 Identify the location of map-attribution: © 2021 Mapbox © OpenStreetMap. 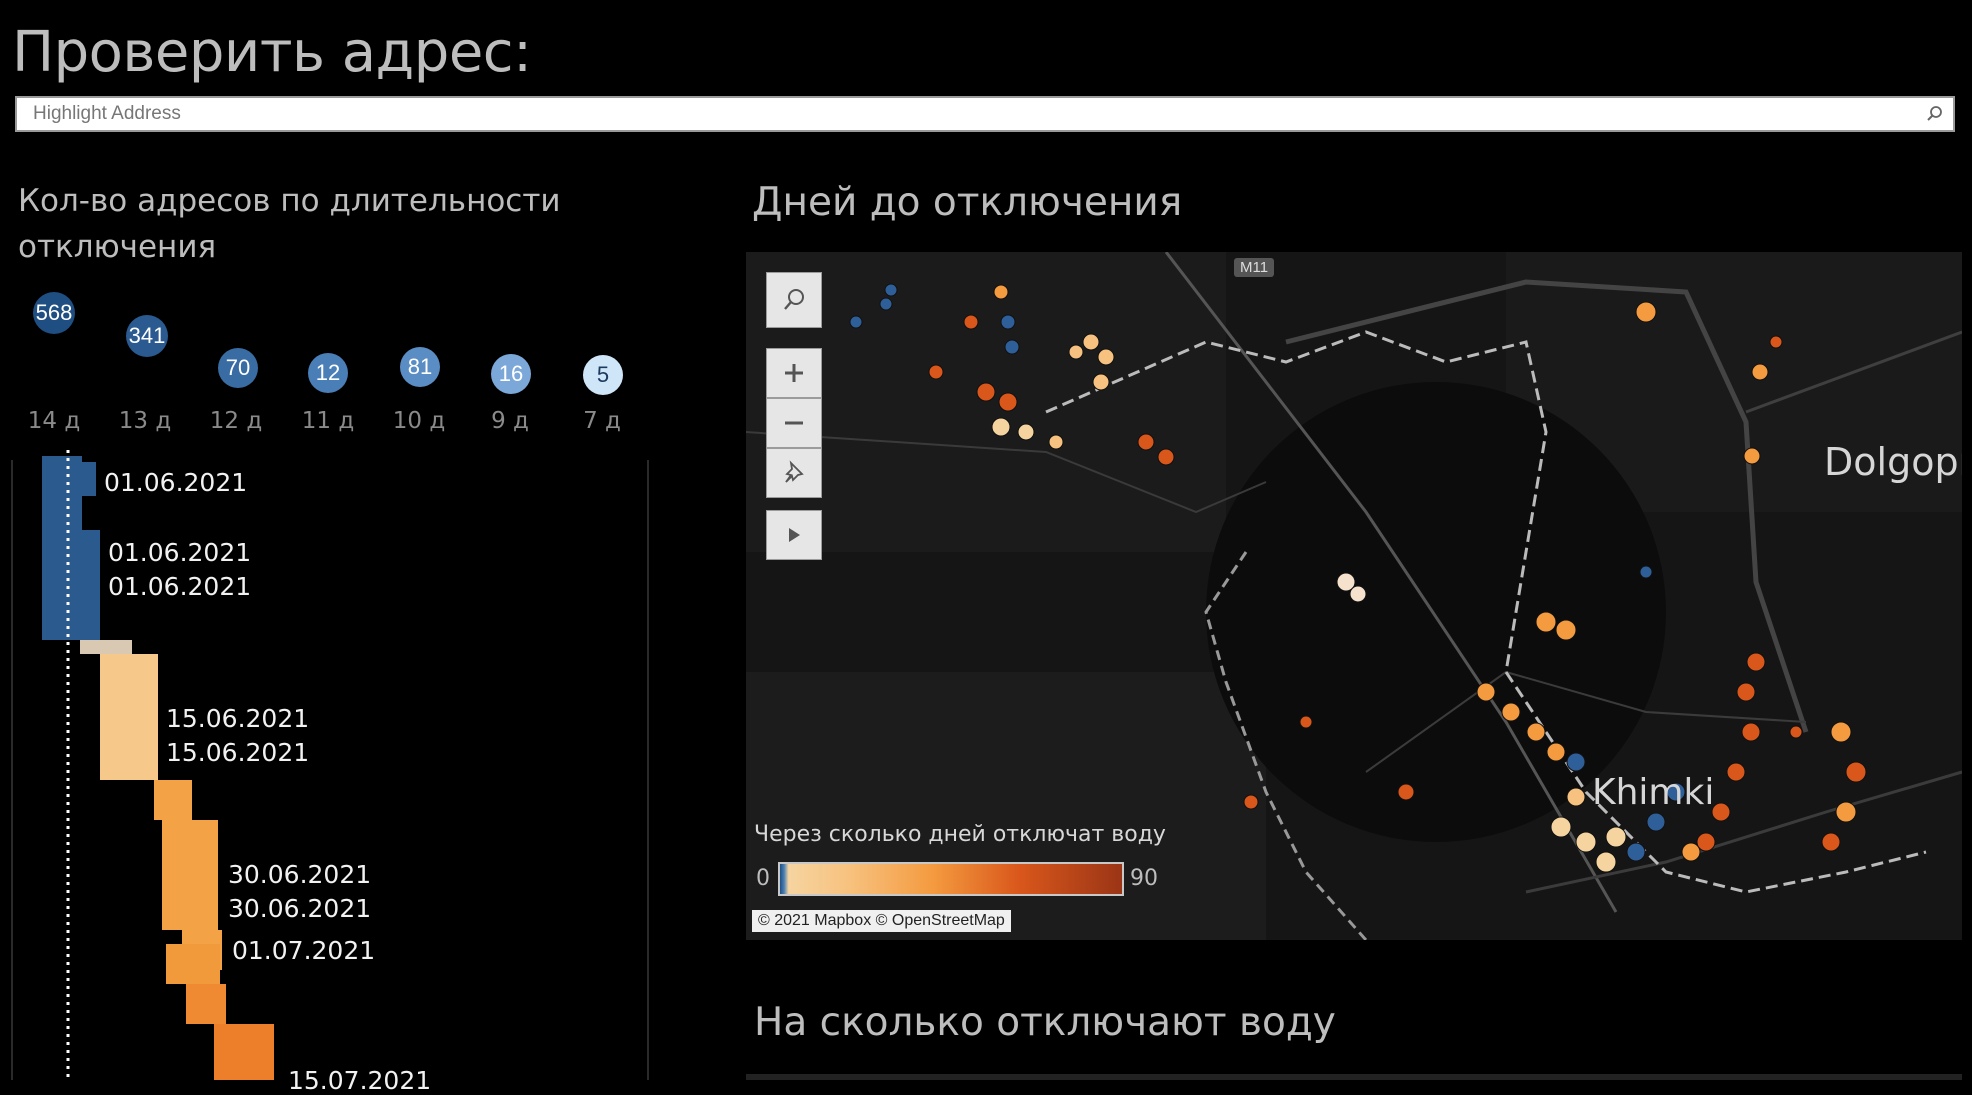
(881, 921).